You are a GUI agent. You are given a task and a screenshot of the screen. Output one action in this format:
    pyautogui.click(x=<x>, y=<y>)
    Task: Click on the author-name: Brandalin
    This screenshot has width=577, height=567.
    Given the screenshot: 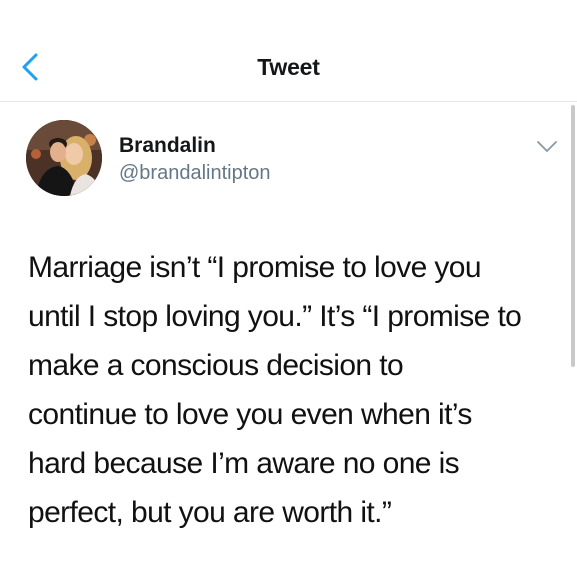 What is the action you would take?
    pyautogui.click(x=167, y=146)
    